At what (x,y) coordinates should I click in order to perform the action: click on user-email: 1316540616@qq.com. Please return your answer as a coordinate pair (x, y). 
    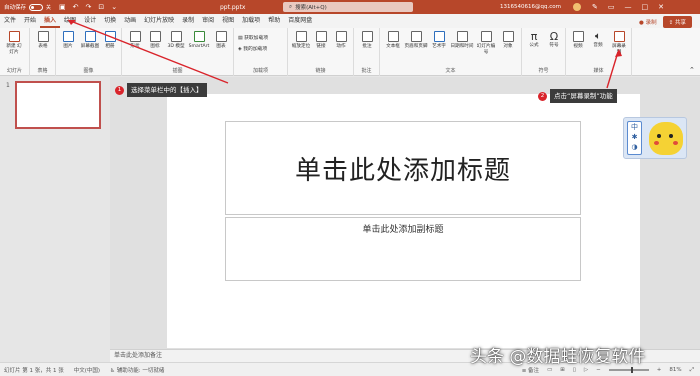
    Looking at the image, I should click on (530, 7).